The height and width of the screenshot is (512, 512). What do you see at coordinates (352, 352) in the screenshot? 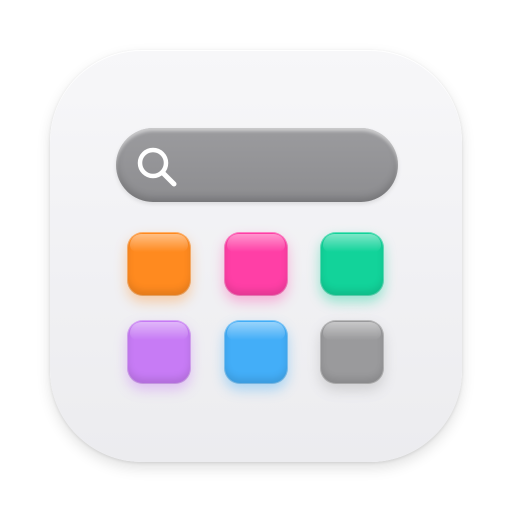
I see `gray-tile` at bounding box center [352, 352].